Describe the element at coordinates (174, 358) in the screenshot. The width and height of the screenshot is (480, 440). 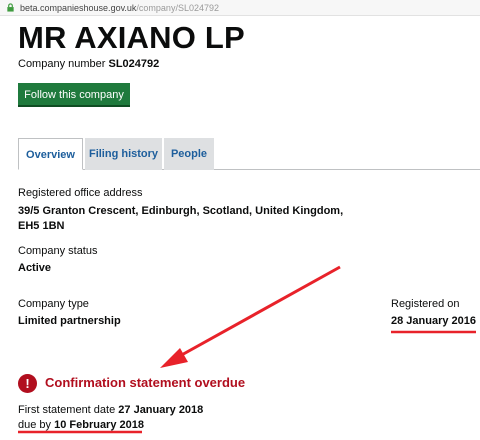
I see `annotation-arrow-head` at that location.